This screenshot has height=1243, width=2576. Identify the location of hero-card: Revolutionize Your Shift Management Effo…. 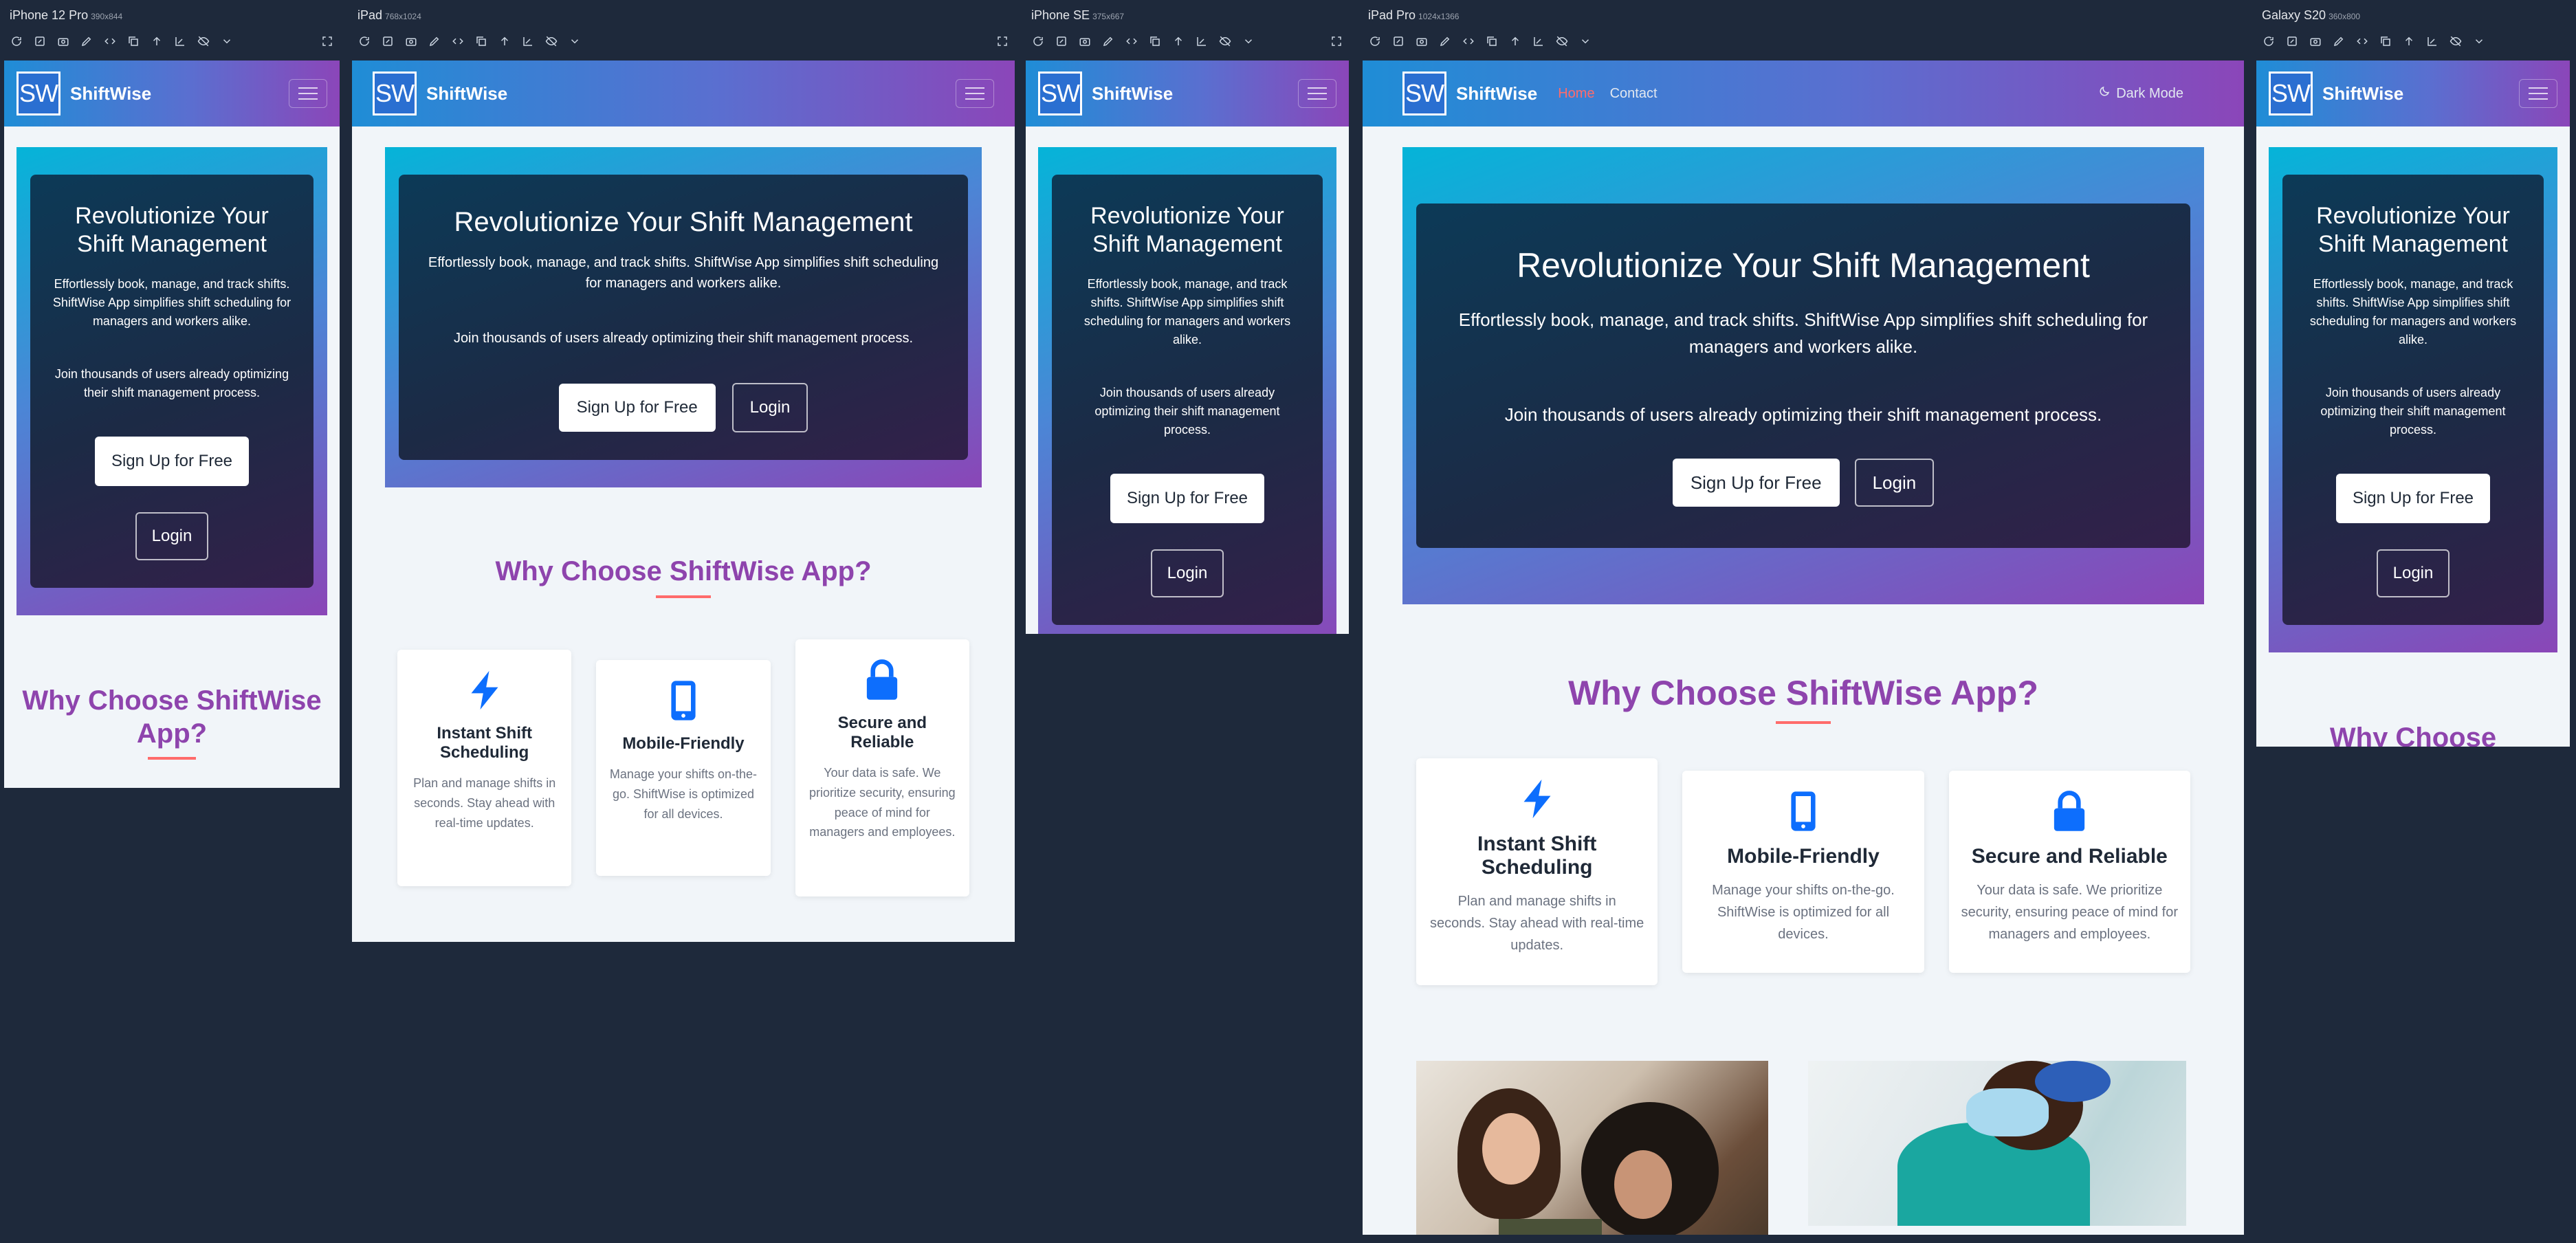
(683, 317).